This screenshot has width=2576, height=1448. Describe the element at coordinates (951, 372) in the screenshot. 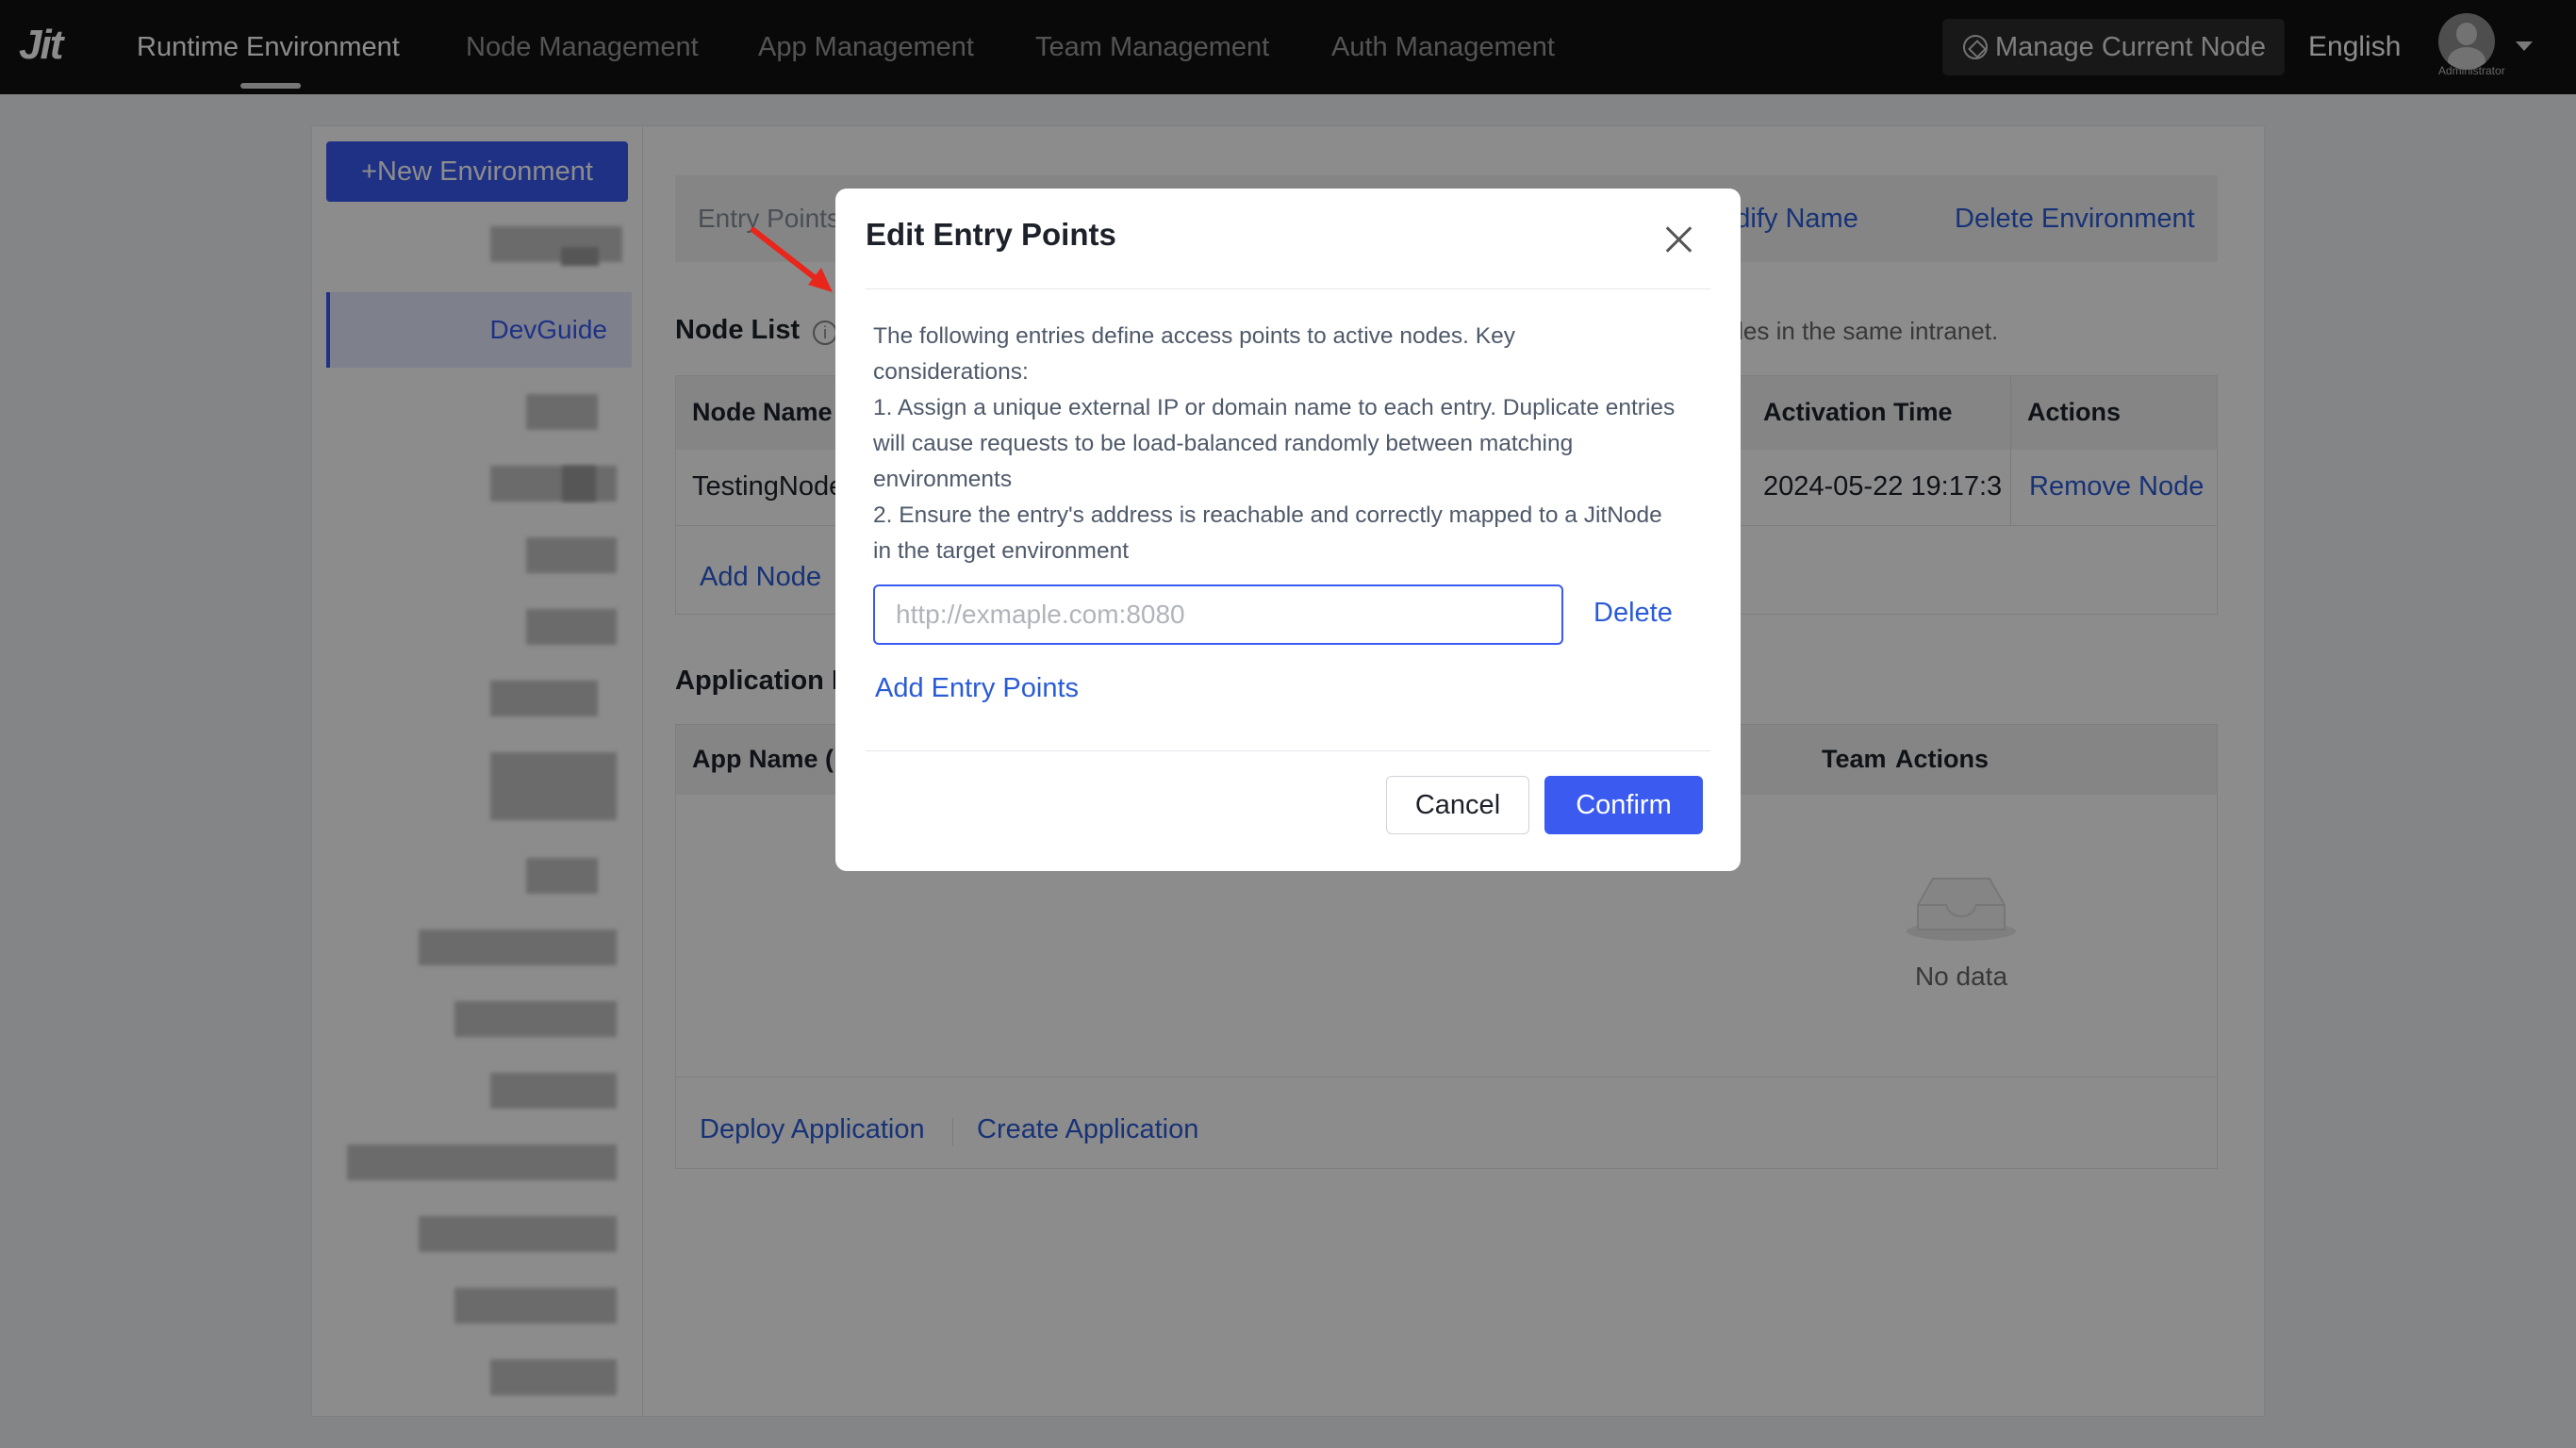

I see `description-line: considerations:` at that location.